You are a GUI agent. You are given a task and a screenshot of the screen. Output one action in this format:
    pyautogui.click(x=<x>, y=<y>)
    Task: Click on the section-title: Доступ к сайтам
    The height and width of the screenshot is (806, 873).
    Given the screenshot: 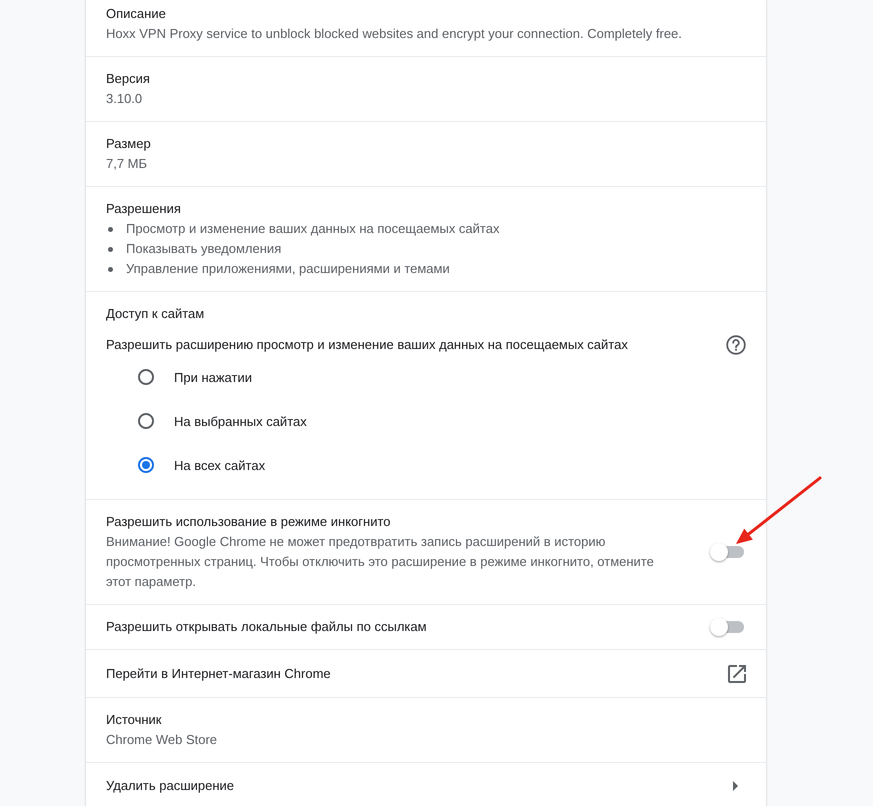 What is the action you would take?
    pyautogui.click(x=156, y=314)
    